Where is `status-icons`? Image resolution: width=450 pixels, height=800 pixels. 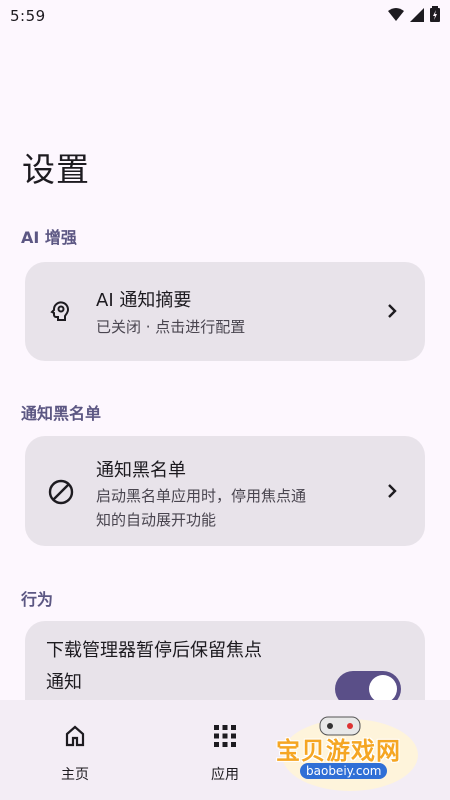
status-icons is located at coordinates (414, 16).